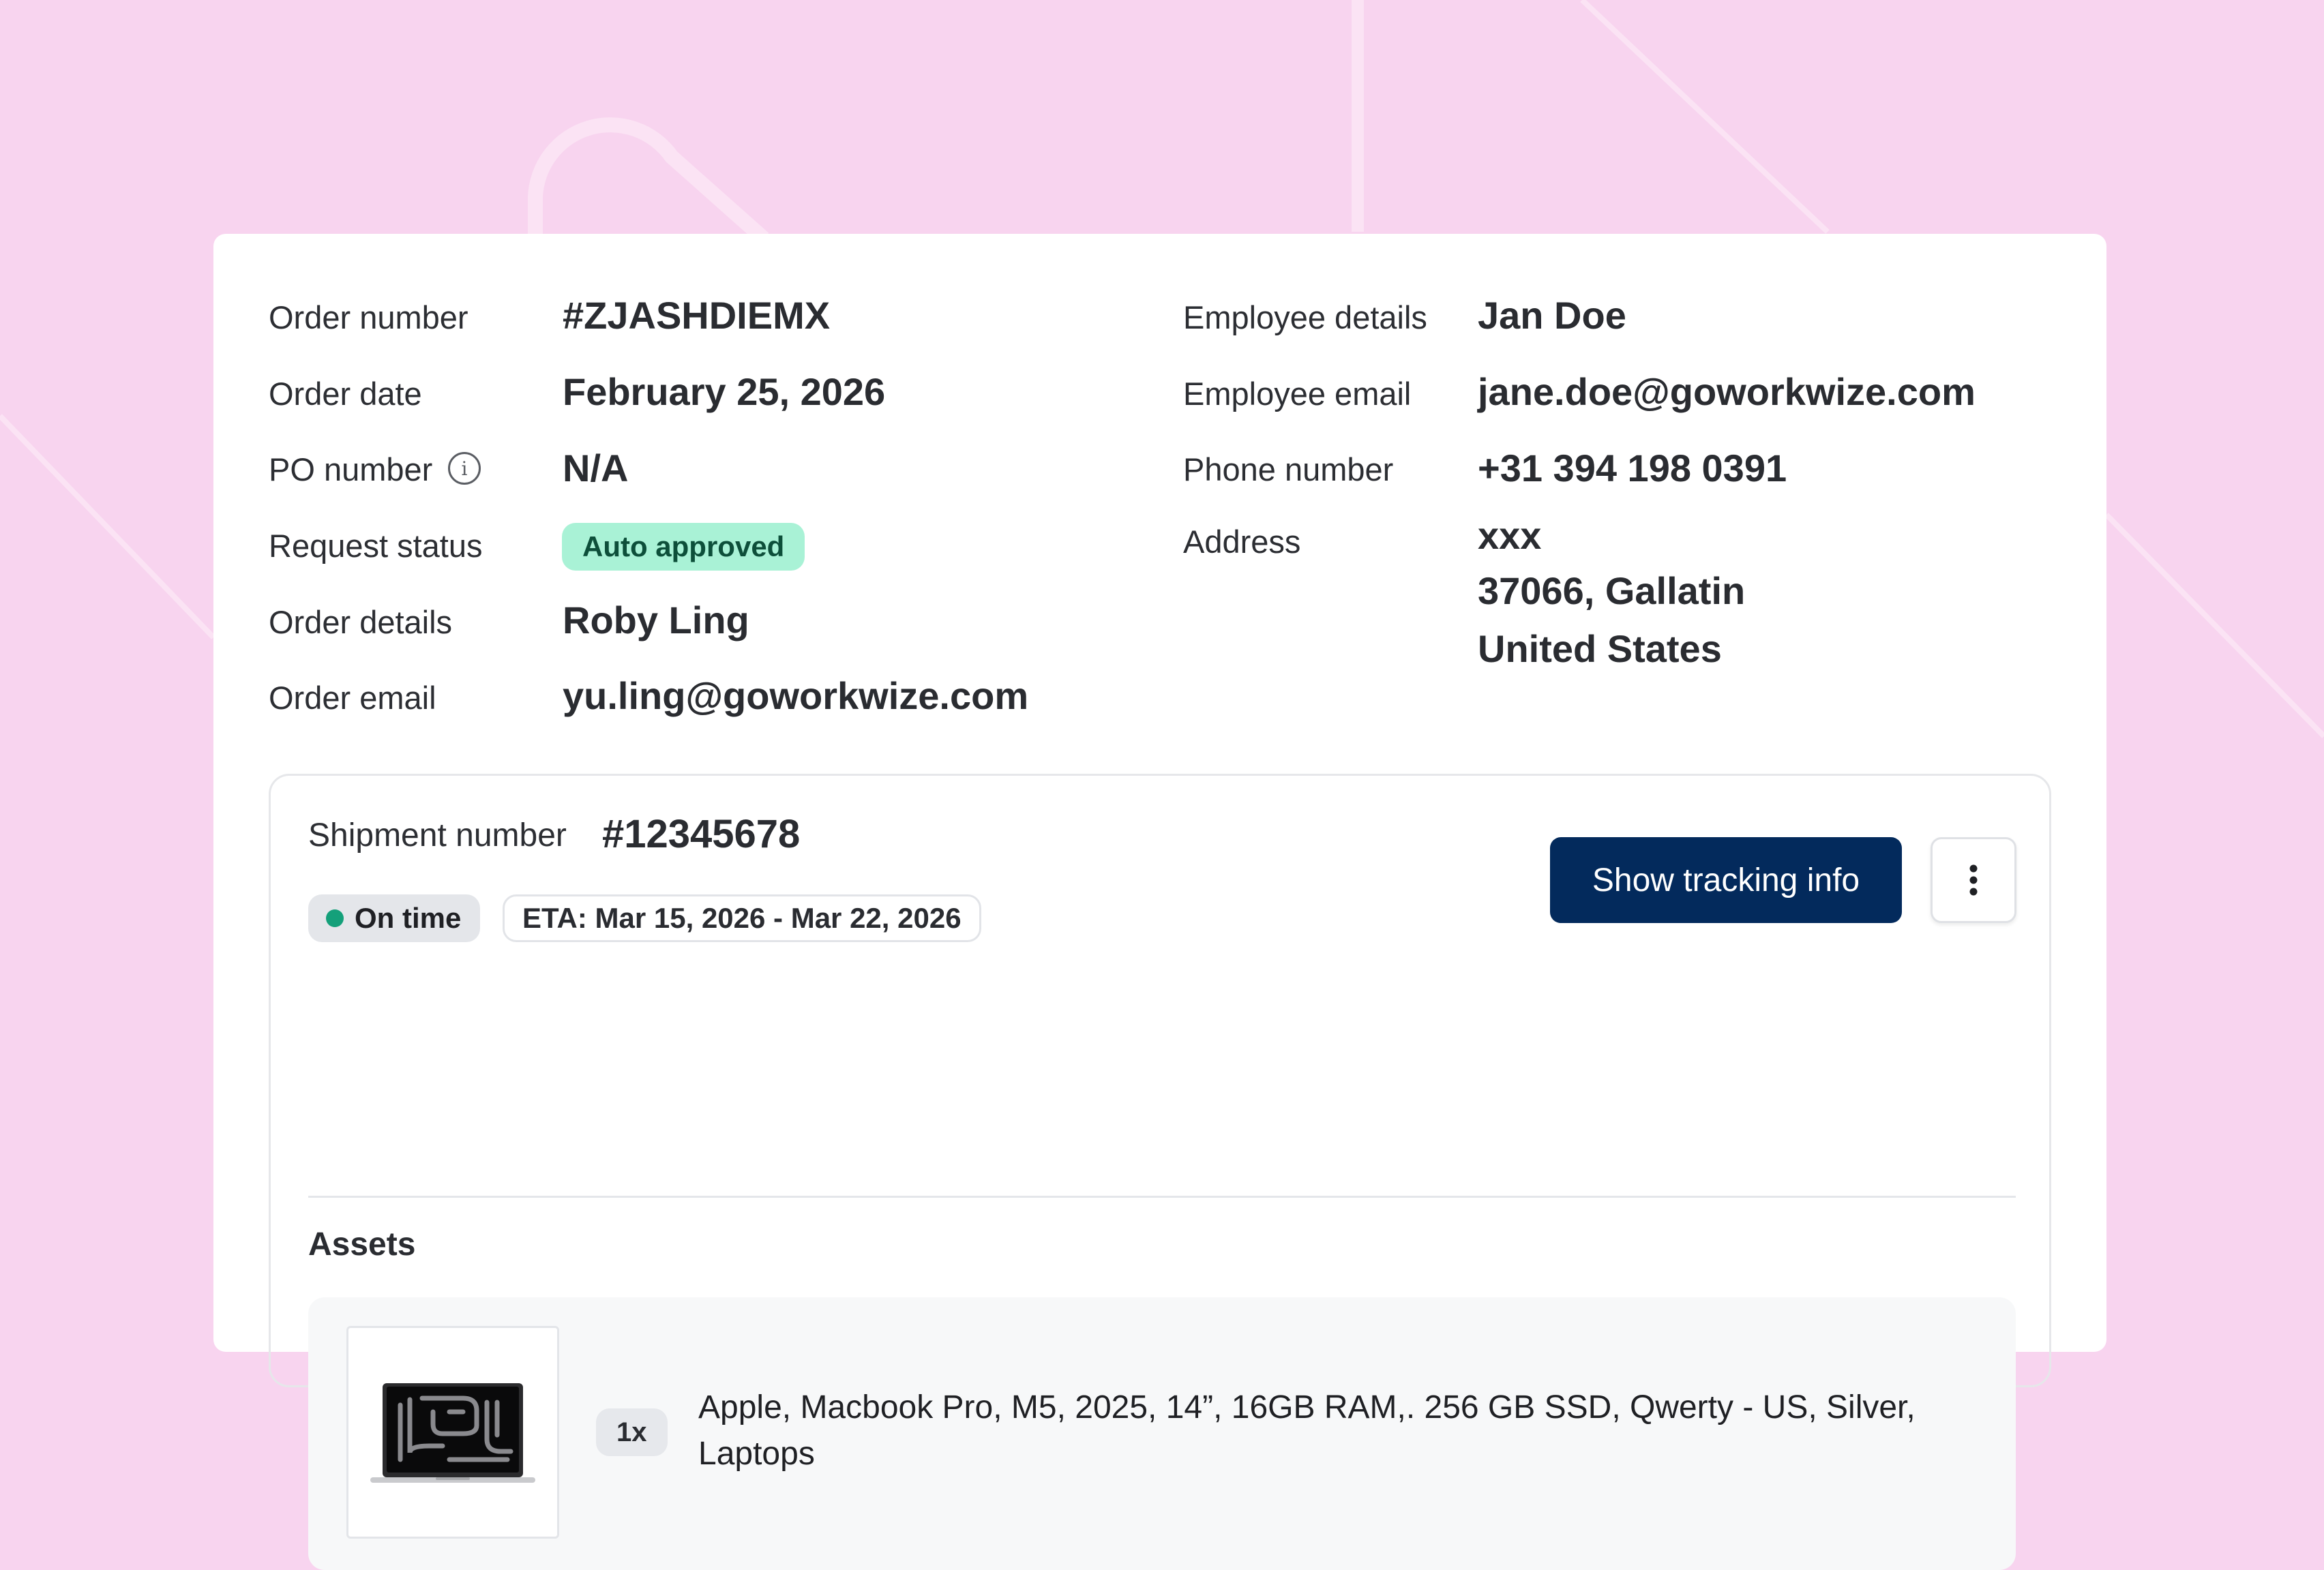  I want to click on order-email-label: Order email, so click(352, 698).